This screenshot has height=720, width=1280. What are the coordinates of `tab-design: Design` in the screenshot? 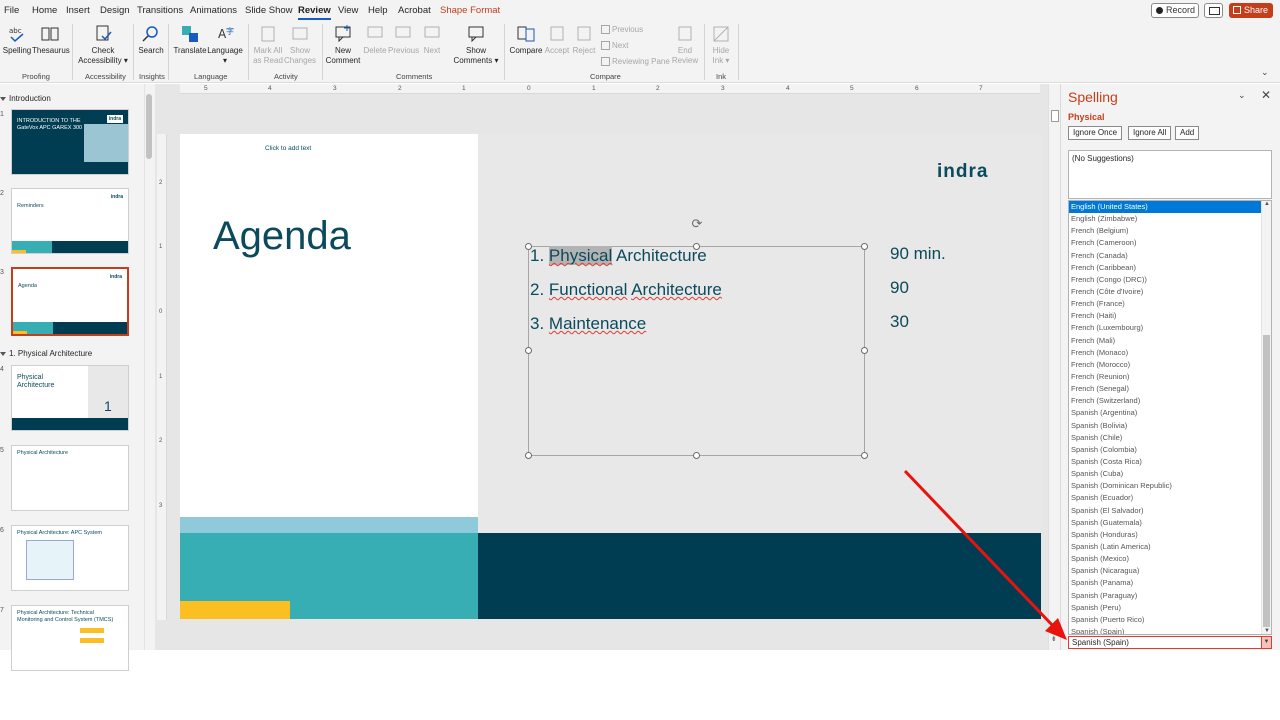 It's located at (115, 10).